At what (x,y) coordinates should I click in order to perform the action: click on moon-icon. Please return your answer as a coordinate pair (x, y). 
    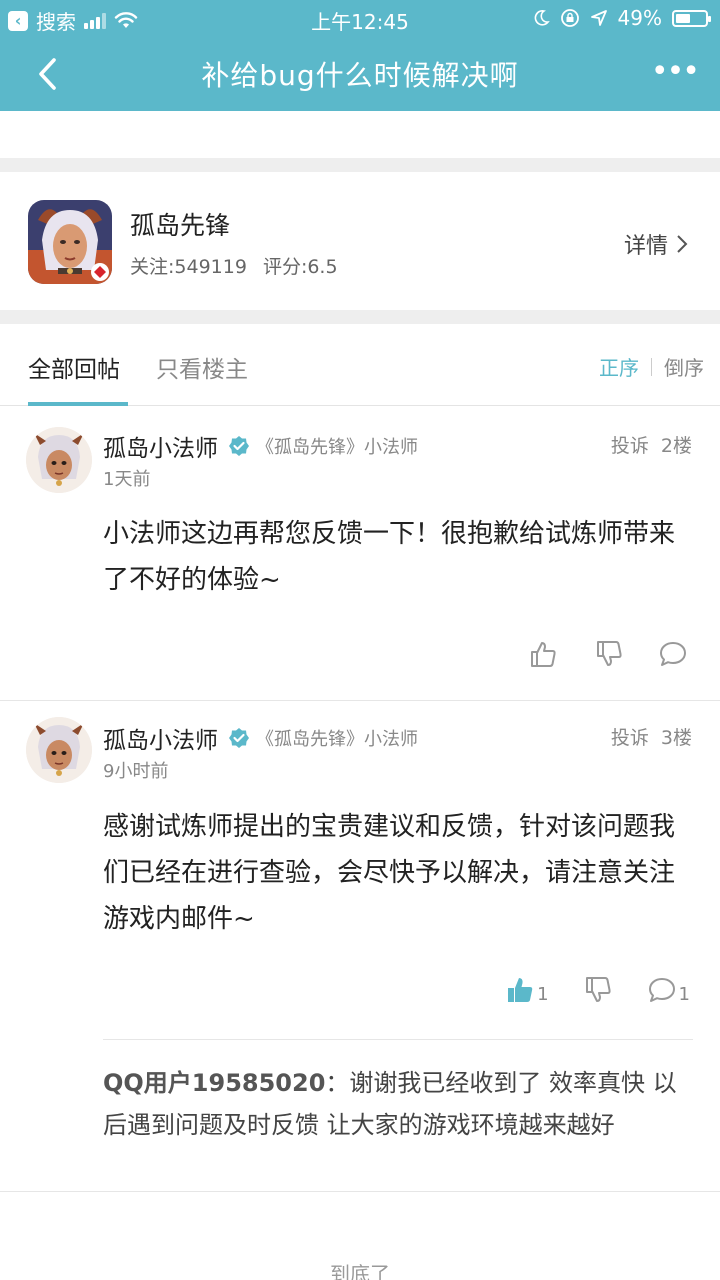
    Looking at the image, I should click on (542, 18).